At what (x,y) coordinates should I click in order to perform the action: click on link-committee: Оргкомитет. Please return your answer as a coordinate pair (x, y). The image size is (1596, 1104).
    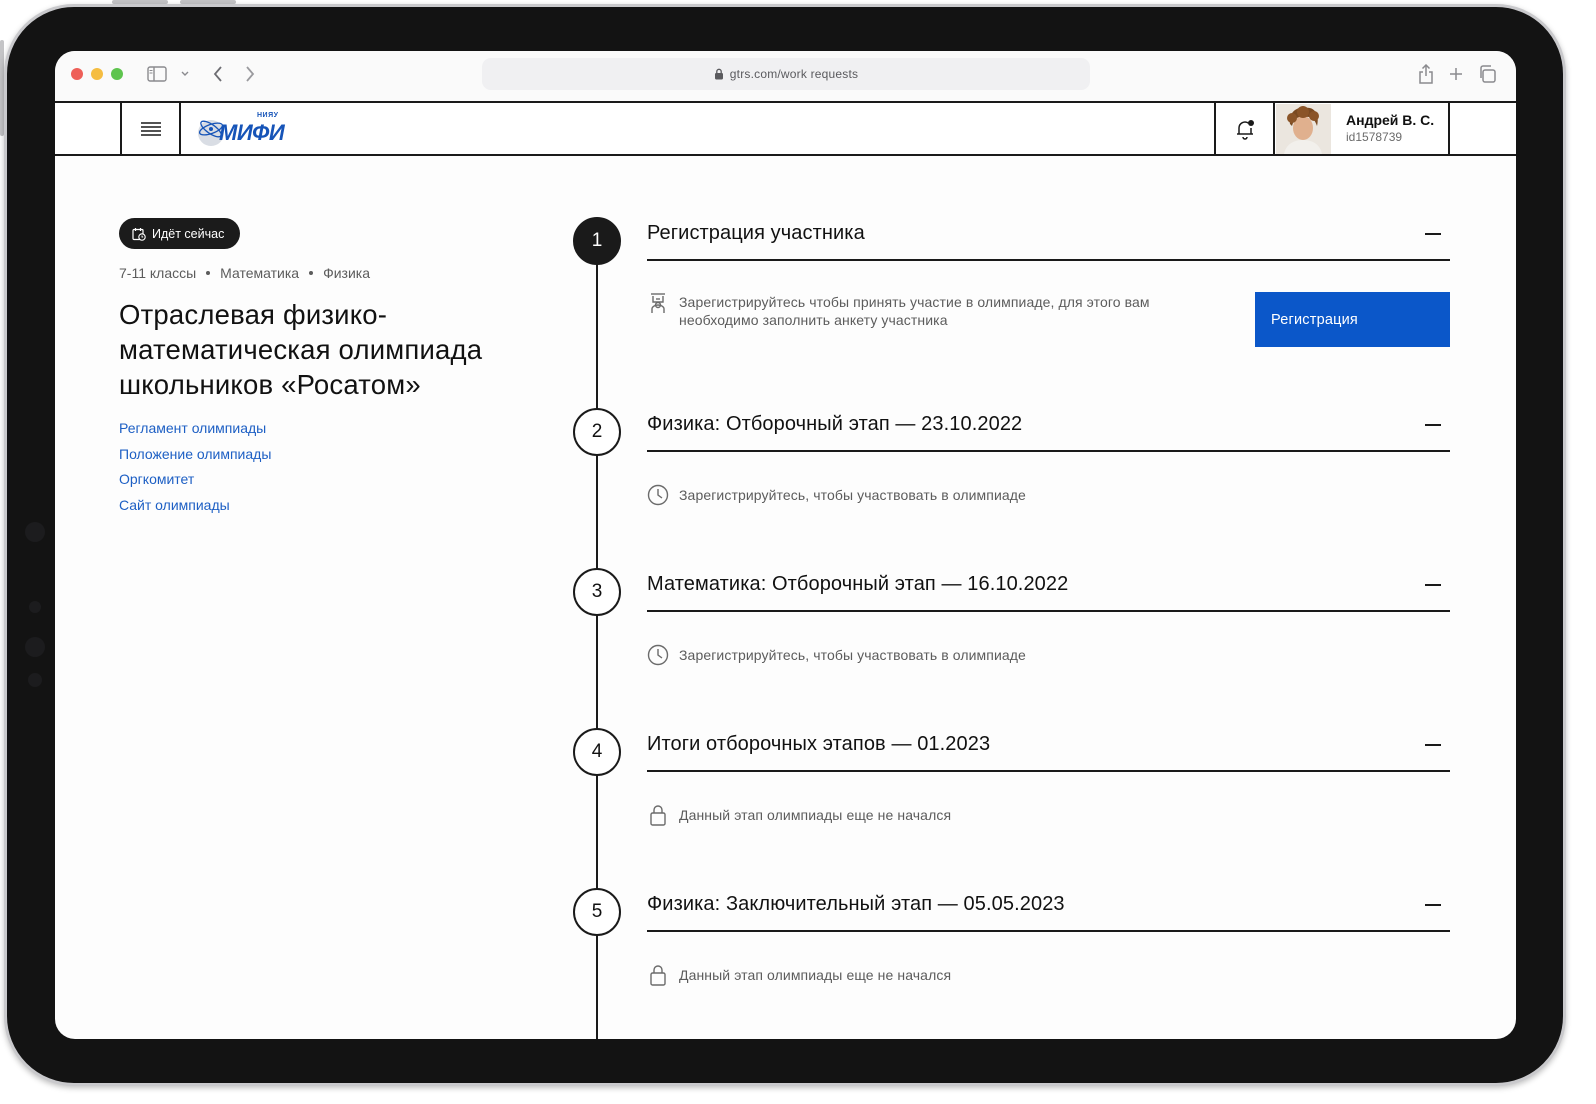
    Looking at the image, I should click on (195, 482).